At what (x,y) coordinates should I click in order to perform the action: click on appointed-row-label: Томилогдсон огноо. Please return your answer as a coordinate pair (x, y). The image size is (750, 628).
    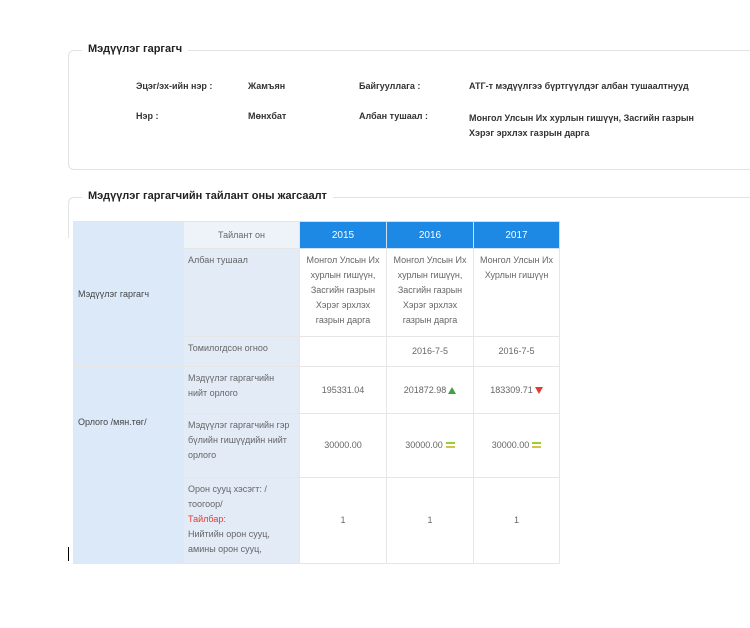
    Looking at the image, I should click on (241, 351).